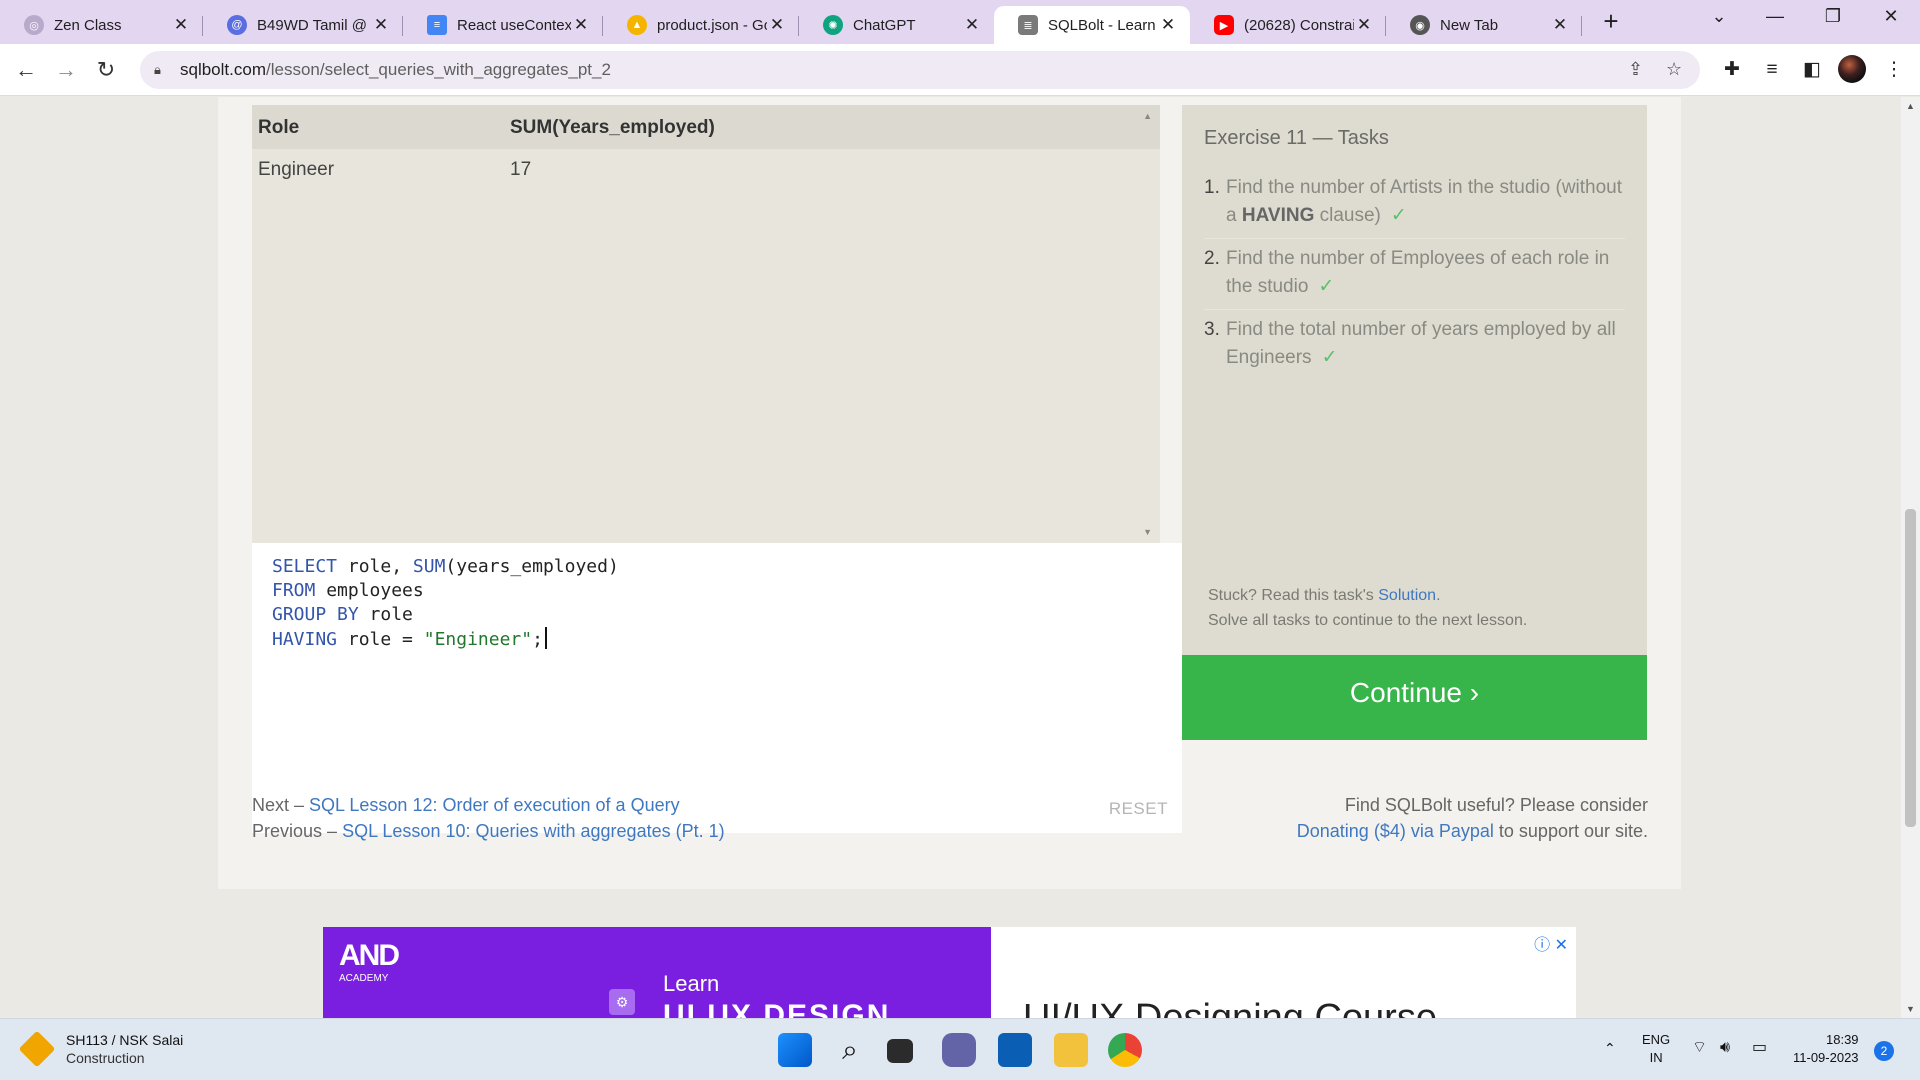 Image resolution: width=1920 pixels, height=1080 pixels. I want to click on chat-icon, so click(959, 1050).